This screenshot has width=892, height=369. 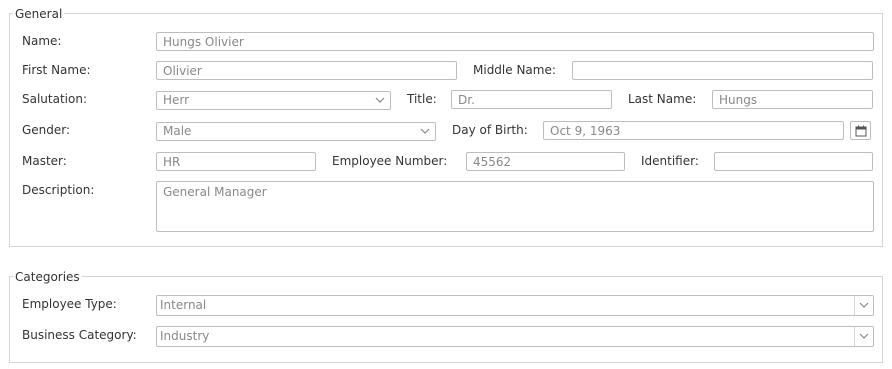 What do you see at coordinates (177, 131) in the screenshot?
I see `gender-value: Male` at bounding box center [177, 131].